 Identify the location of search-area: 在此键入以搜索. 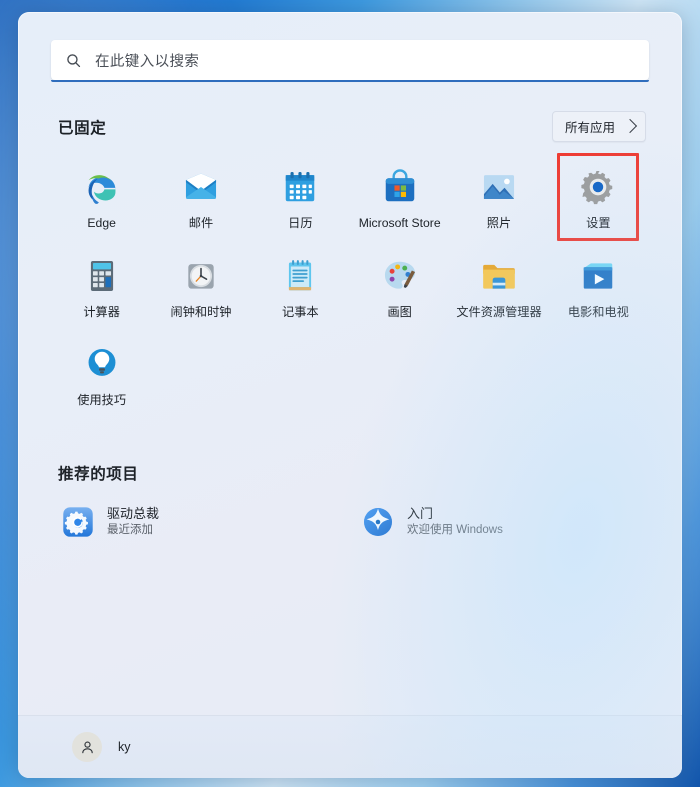
(350, 61).